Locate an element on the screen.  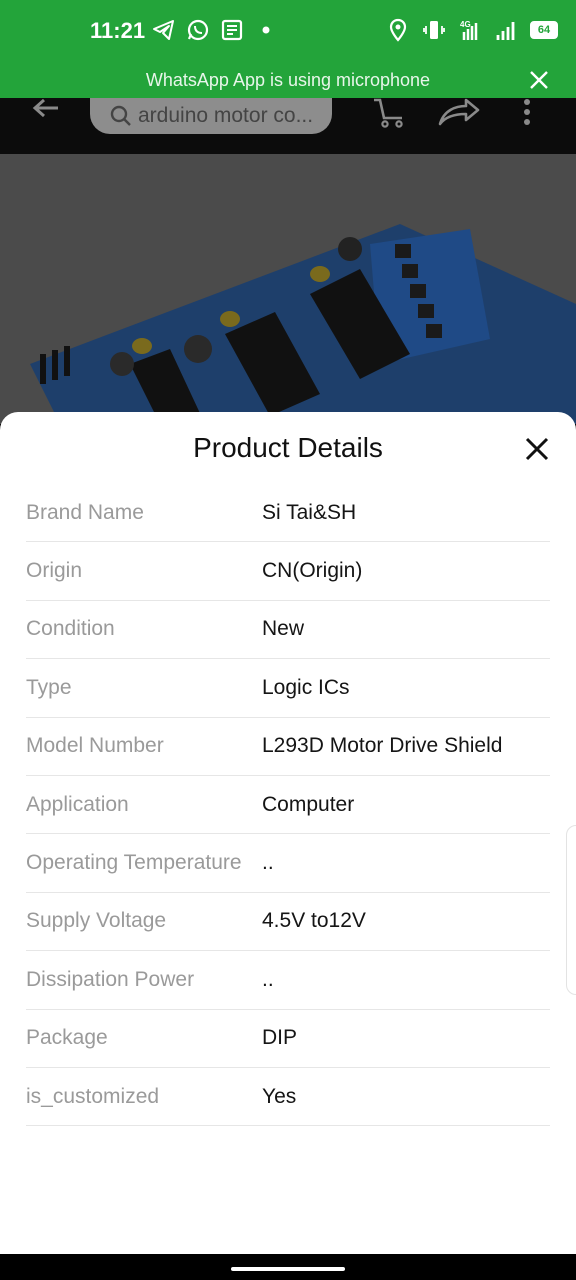
detail-row: Application Computer is located at coordinates (288, 805).